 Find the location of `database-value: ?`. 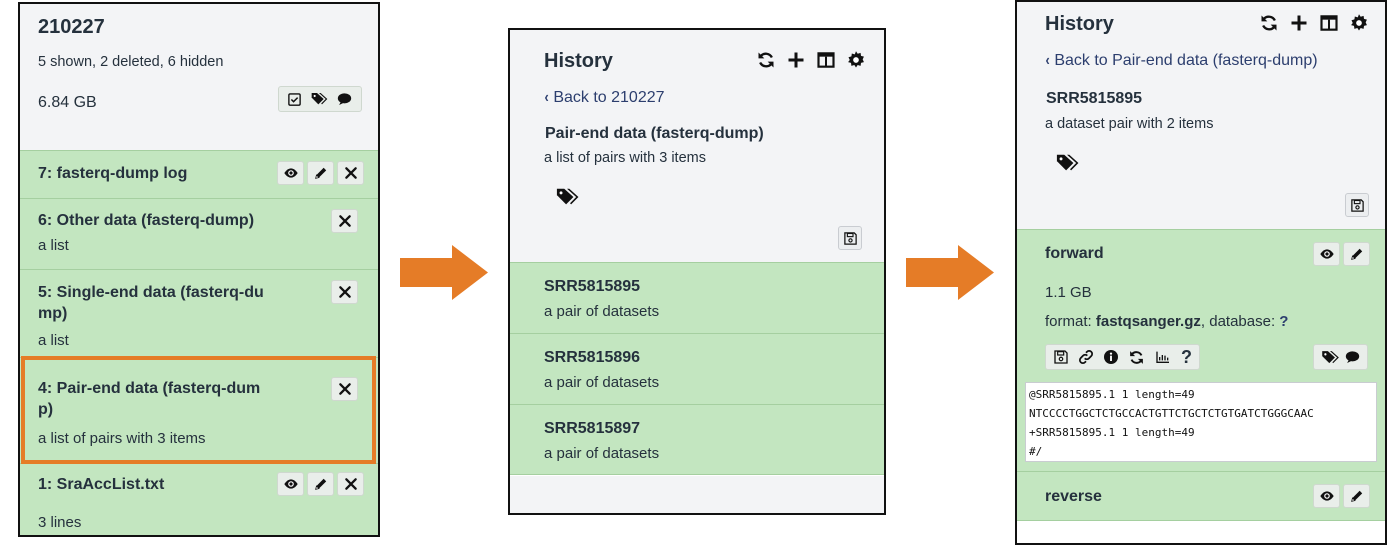

database-value: ? is located at coordinates (1283, 321).